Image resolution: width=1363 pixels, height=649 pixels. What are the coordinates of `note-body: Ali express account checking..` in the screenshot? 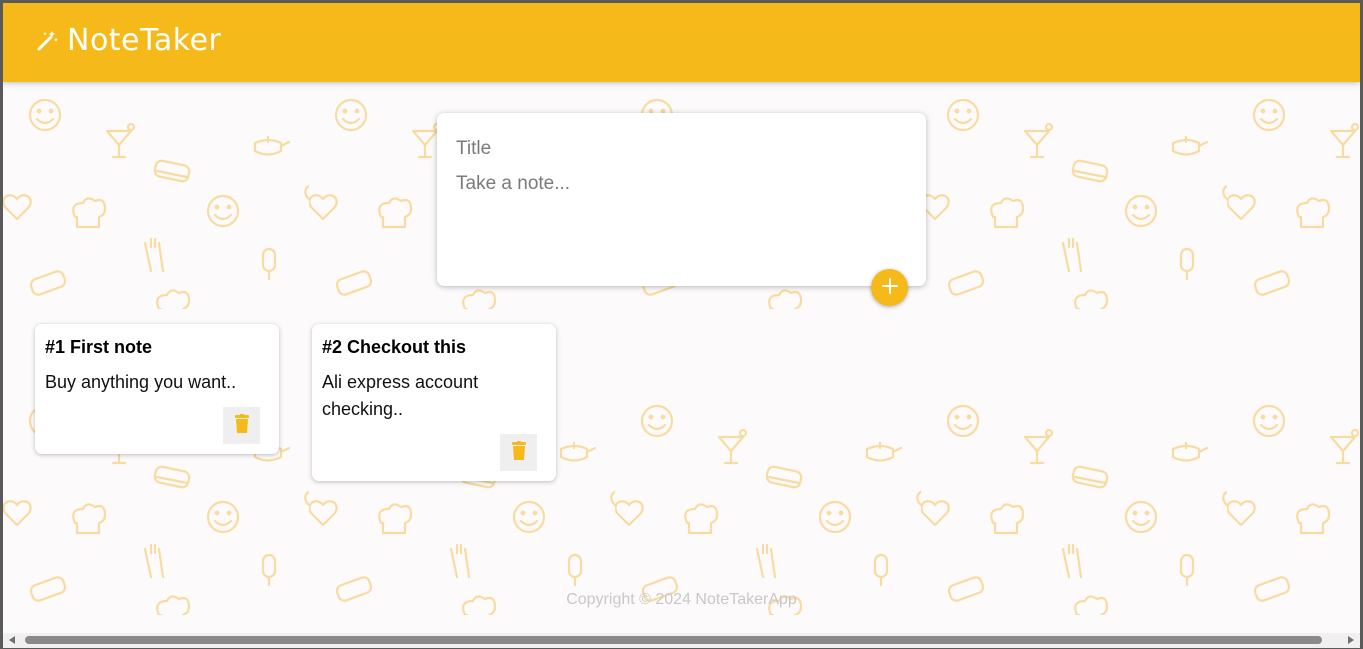 It's located at (400, 395).